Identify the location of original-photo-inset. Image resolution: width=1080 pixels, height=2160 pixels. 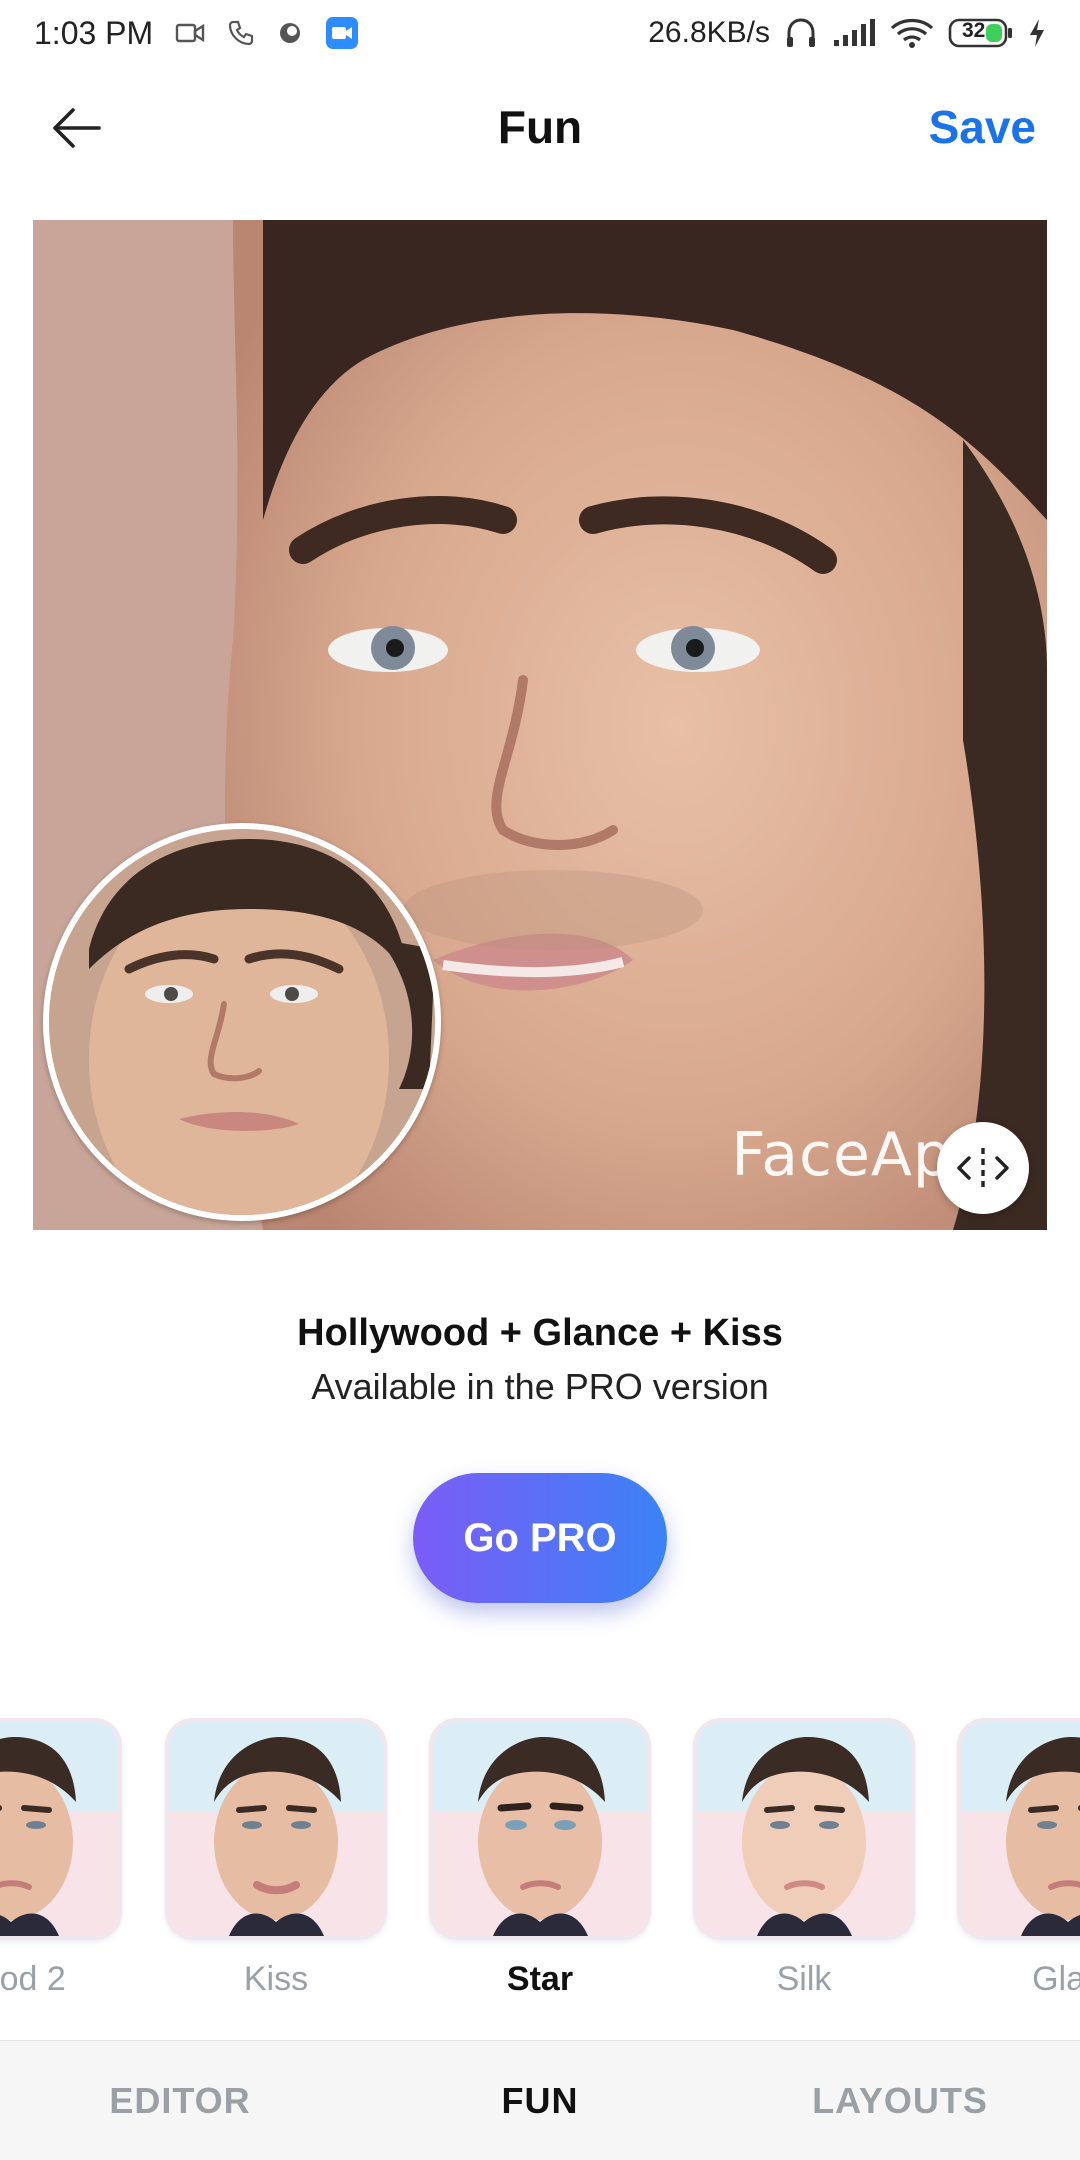
(242, 1022).